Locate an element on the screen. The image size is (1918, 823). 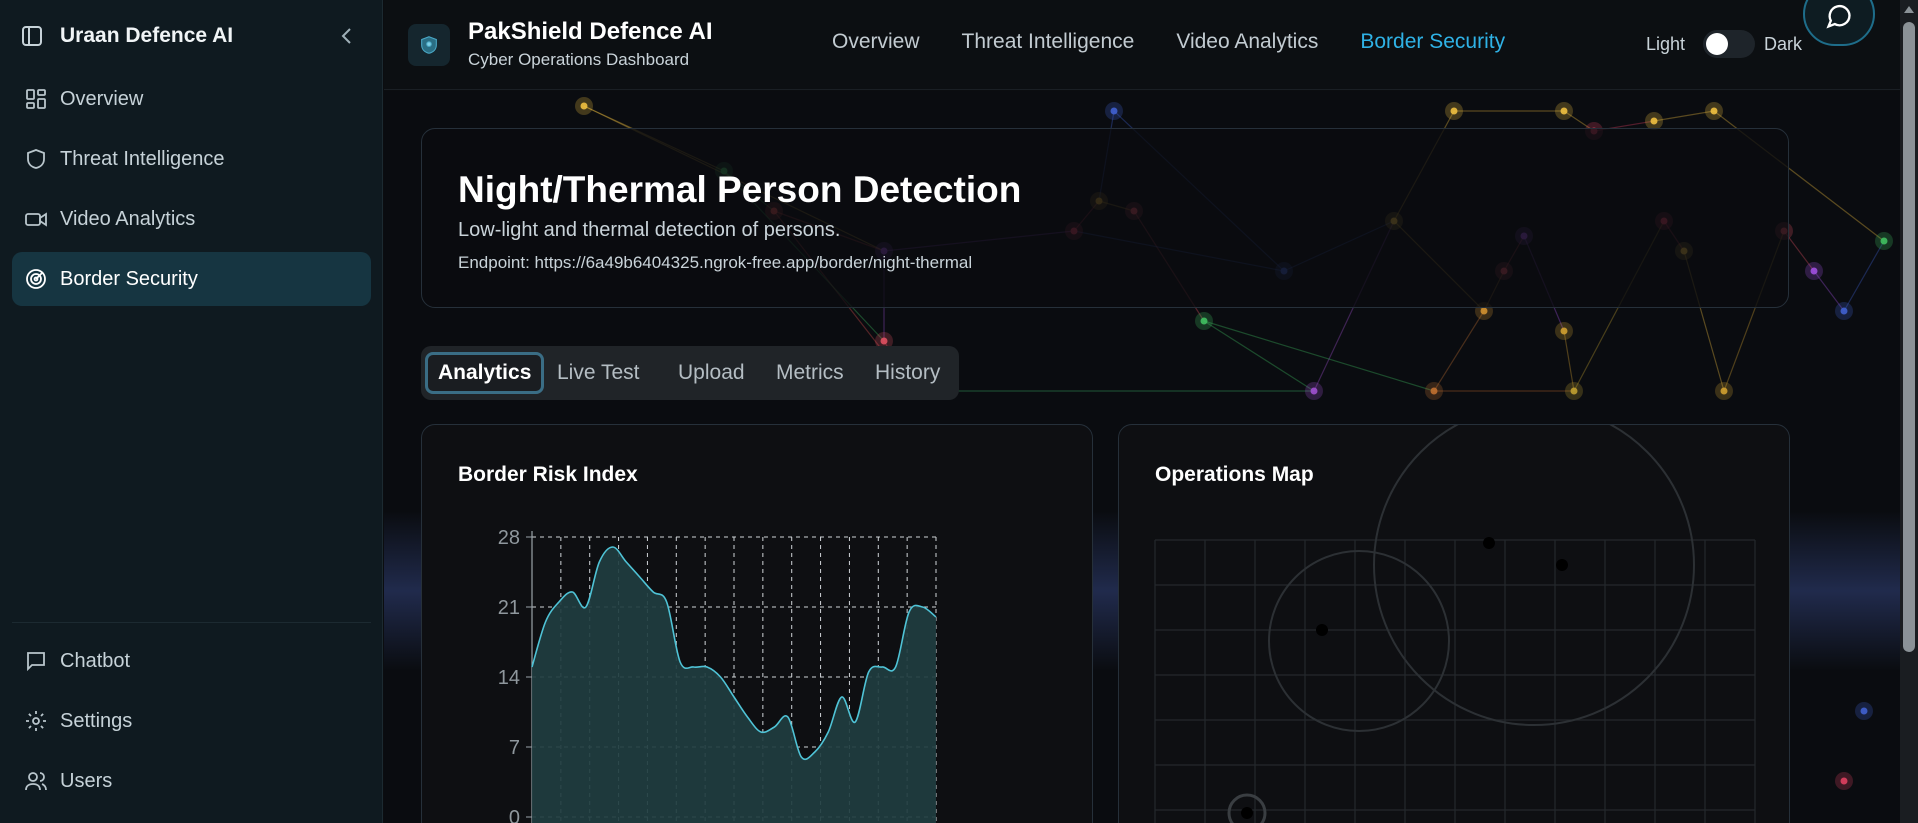
theme-toggle-switch is located at coordinates (1729, 44).